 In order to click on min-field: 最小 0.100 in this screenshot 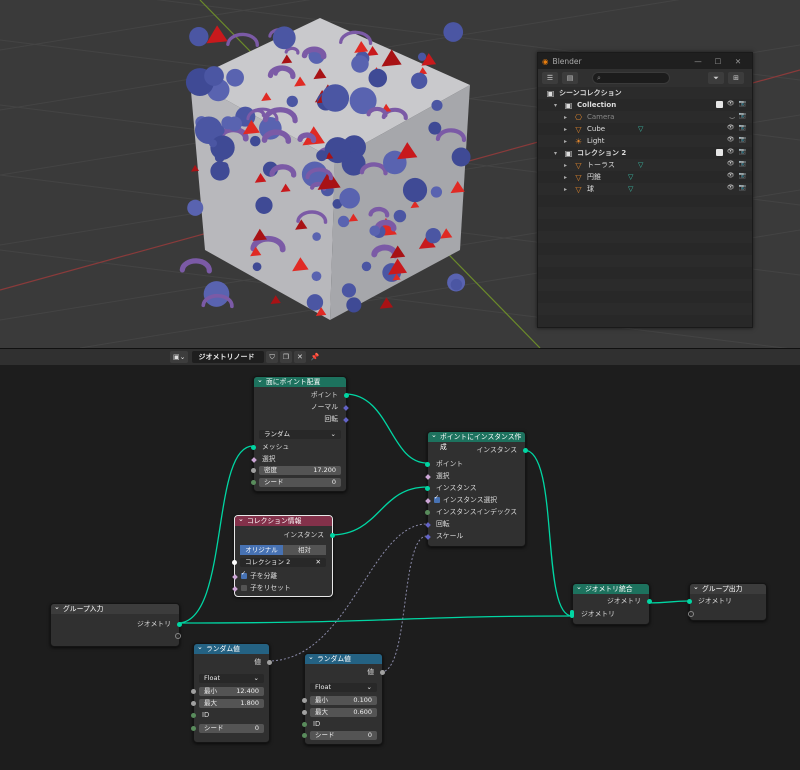, I will do `click(343, 700)`.